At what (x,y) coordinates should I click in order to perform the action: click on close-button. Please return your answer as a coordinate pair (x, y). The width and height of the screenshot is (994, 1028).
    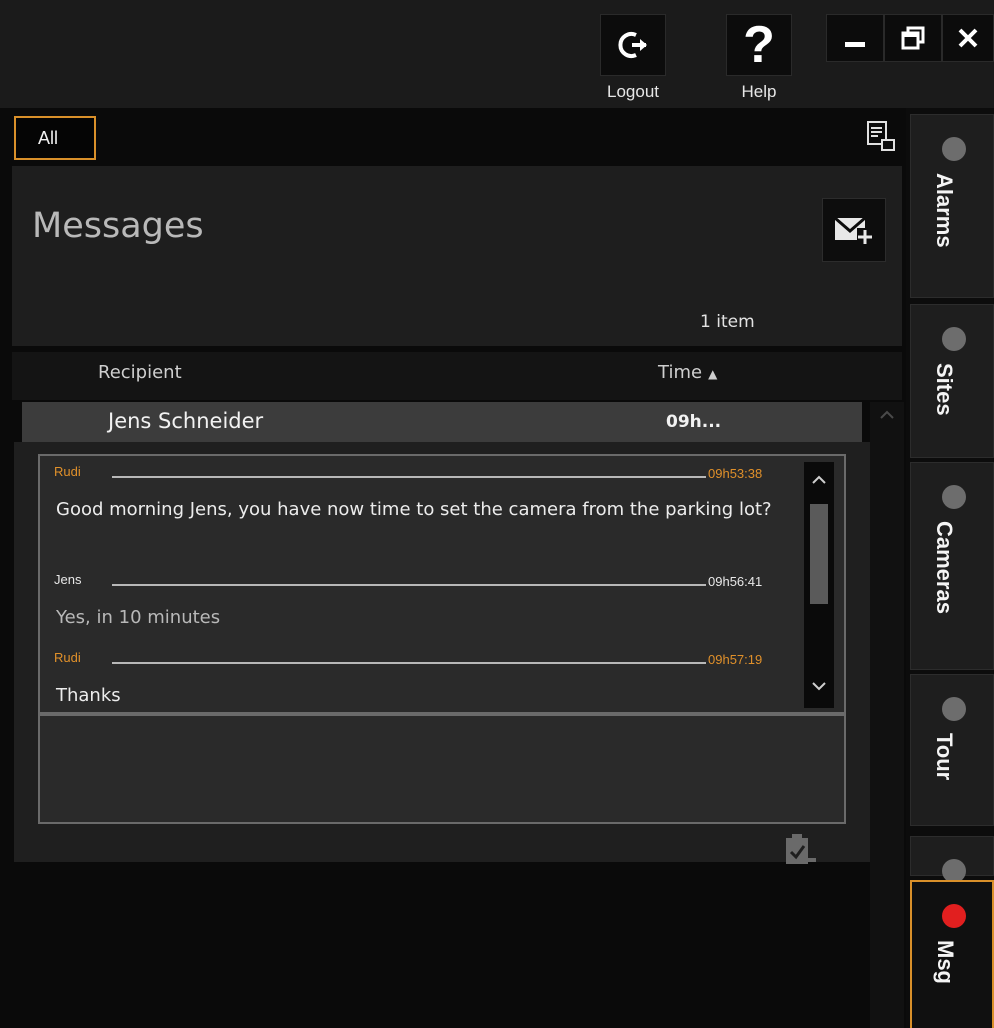
    Looking at the image, I should click on (968, 38).